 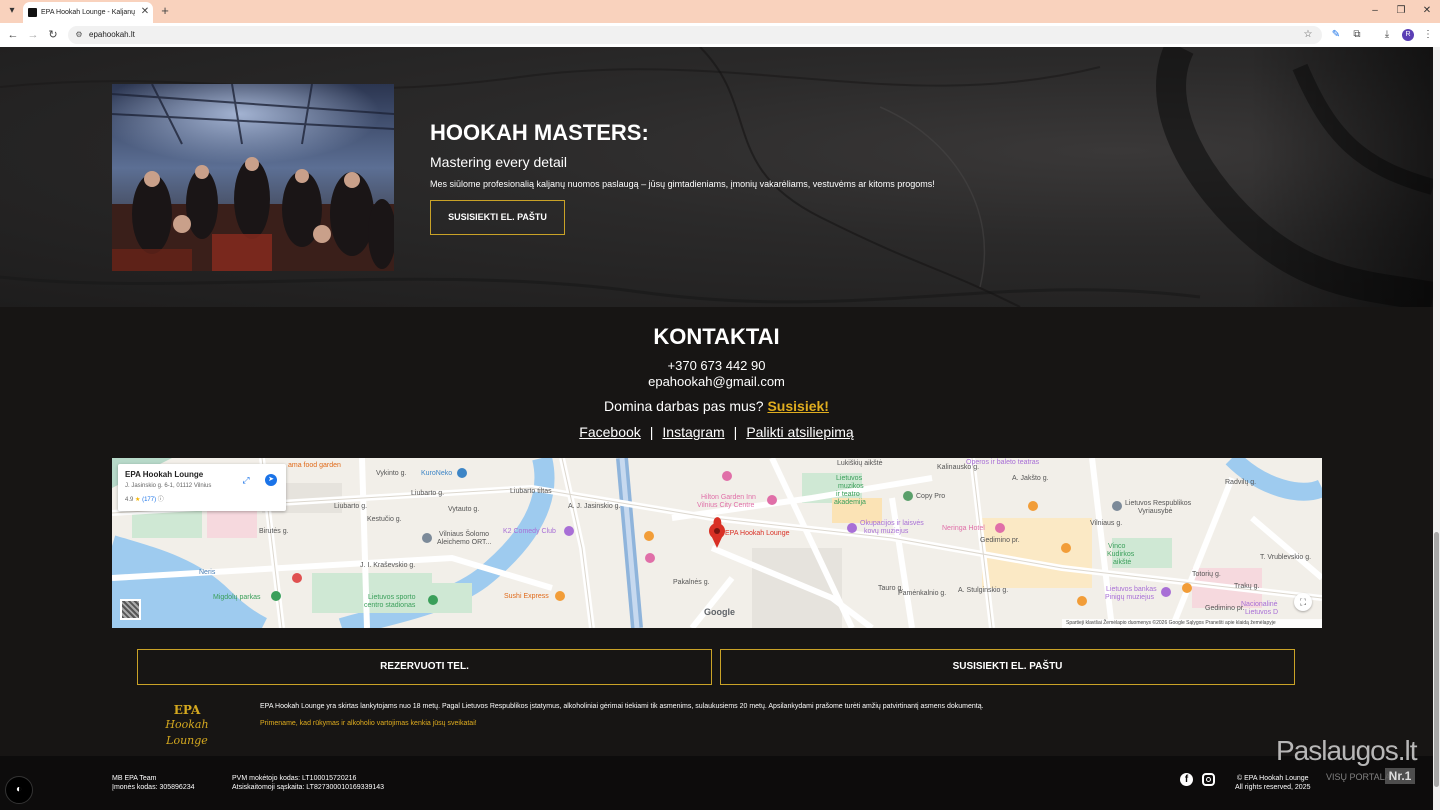 I want to click on map-label: Copy Pro, so click(x=931, y=496).